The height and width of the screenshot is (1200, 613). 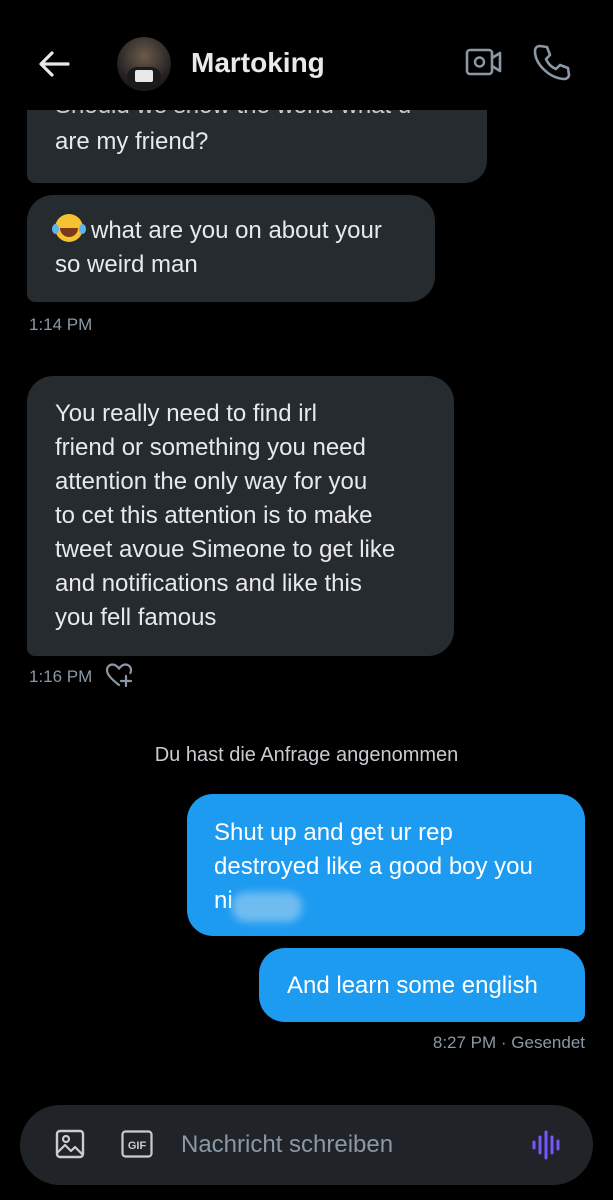 I want to click on gif-label: GIF, so click(x=137, y=1146).